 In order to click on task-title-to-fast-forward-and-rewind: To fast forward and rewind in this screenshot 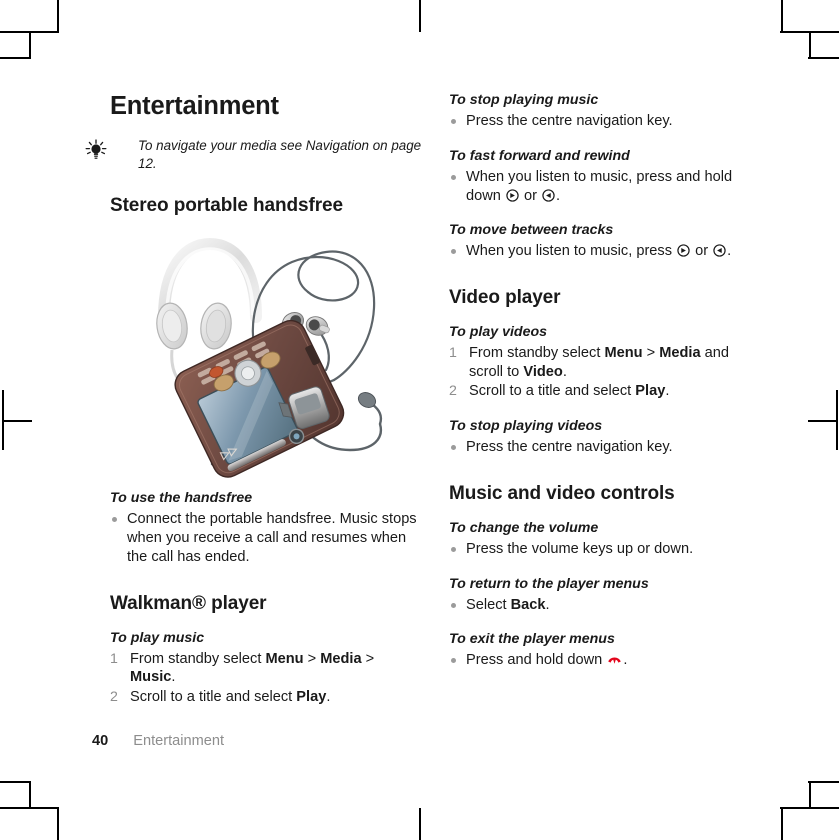, I will do `click(539, 155)`.